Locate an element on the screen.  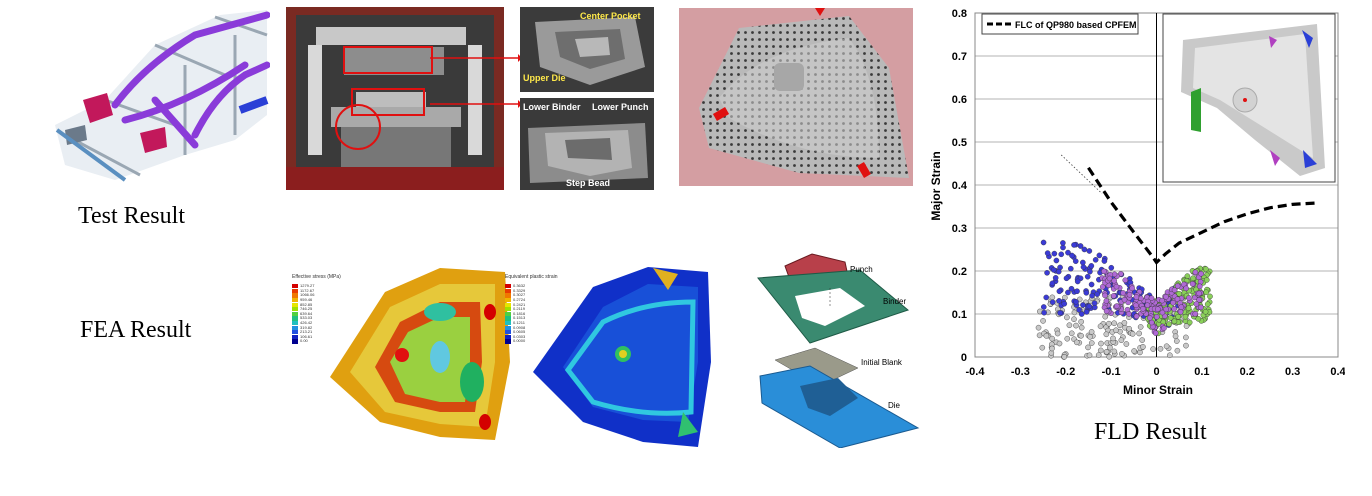
upper-die-photo: Center Pocket Upper Die is located at coordinates (587, 49).